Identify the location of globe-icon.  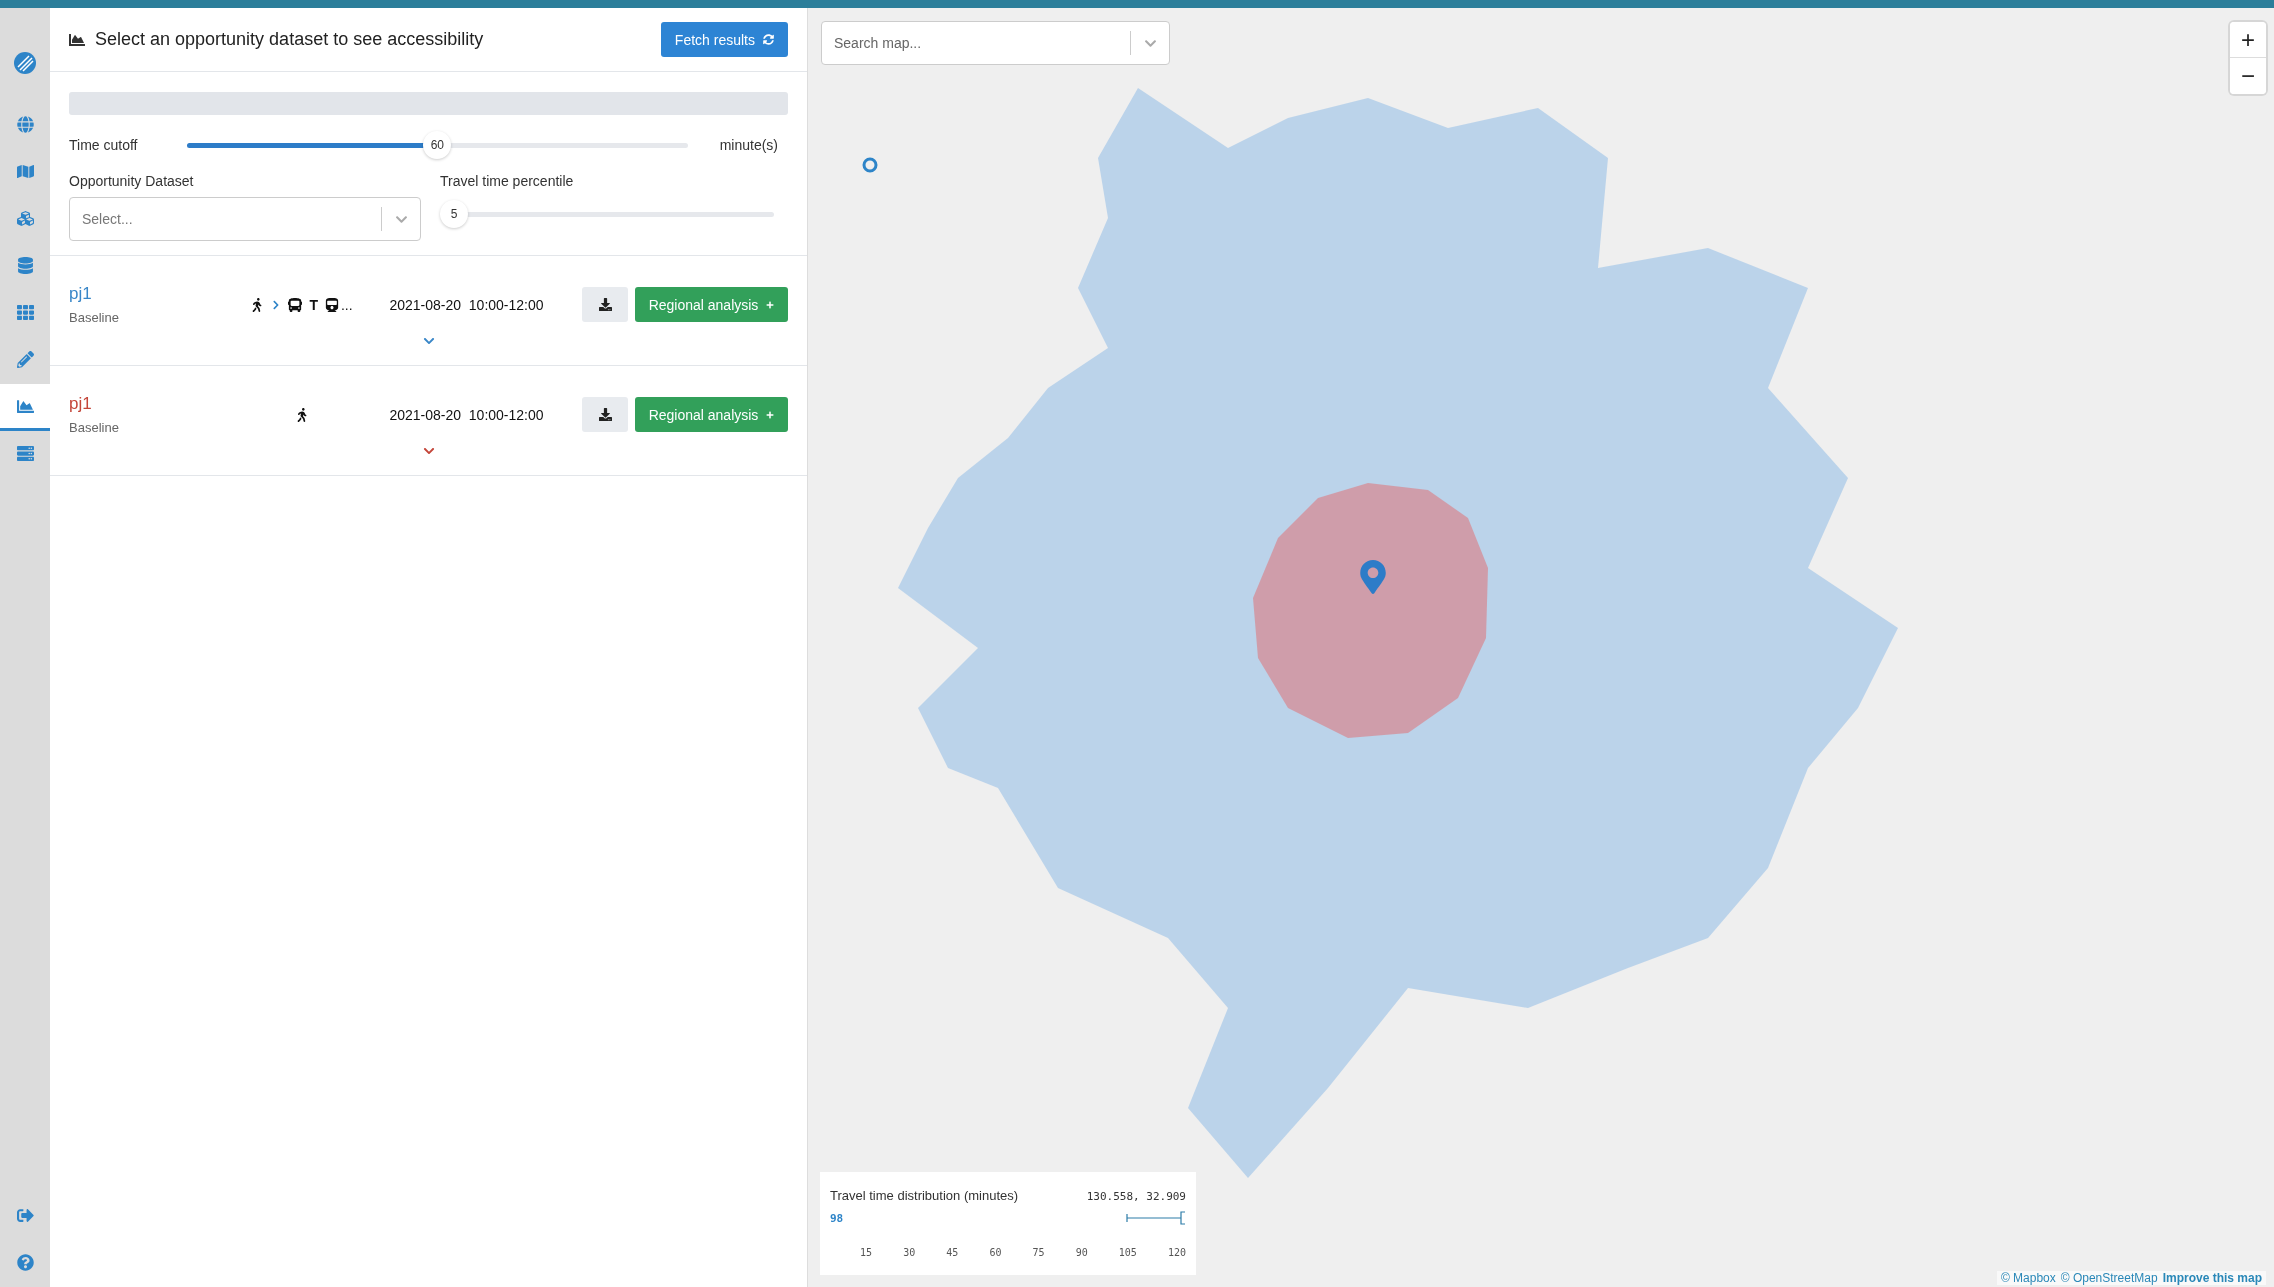
(25, 124).